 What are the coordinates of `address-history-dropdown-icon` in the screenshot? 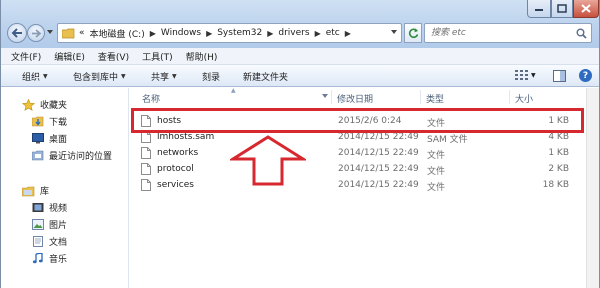 It's located at (394, 32).